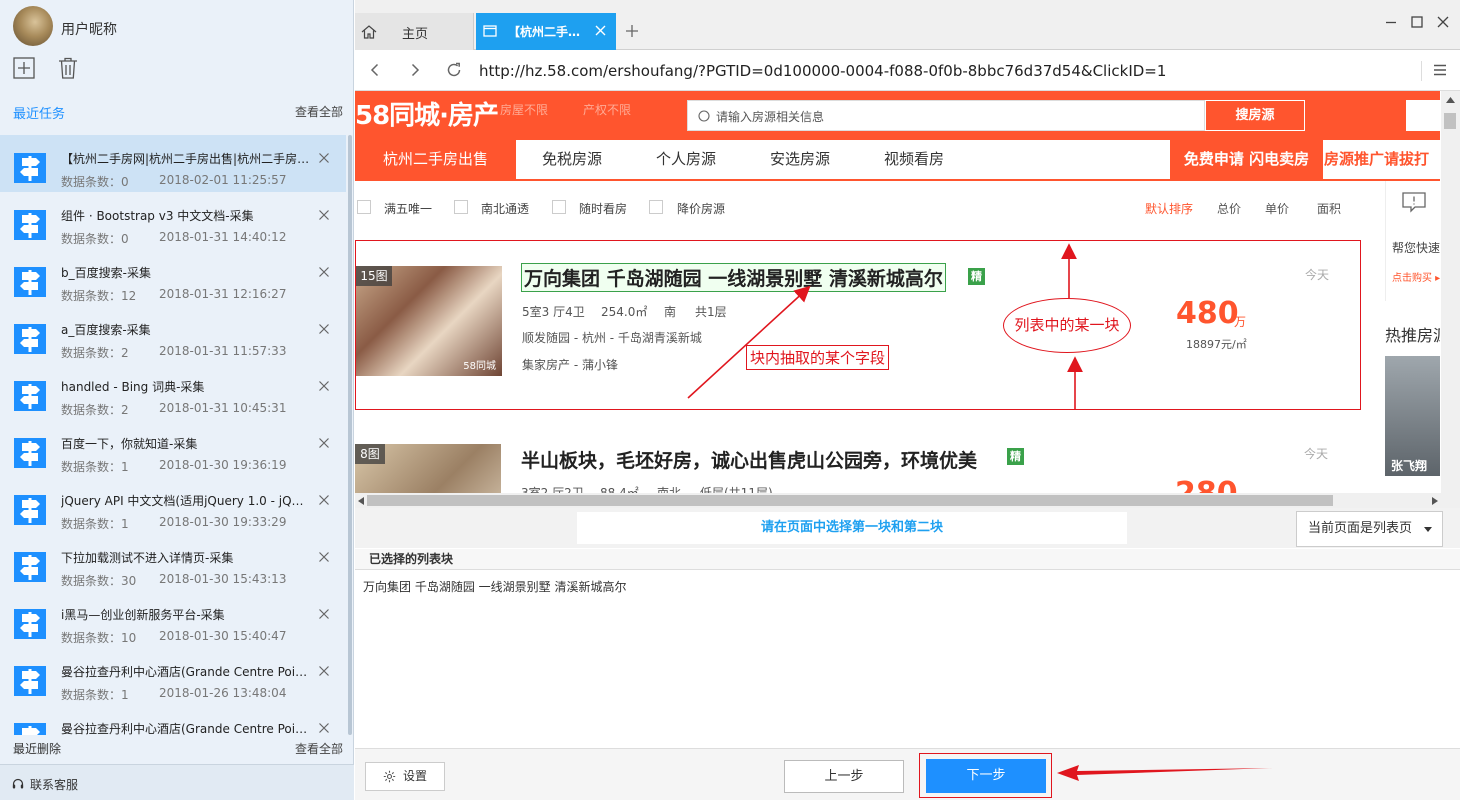  I want to click on refresh-icon, so click(454, 70).